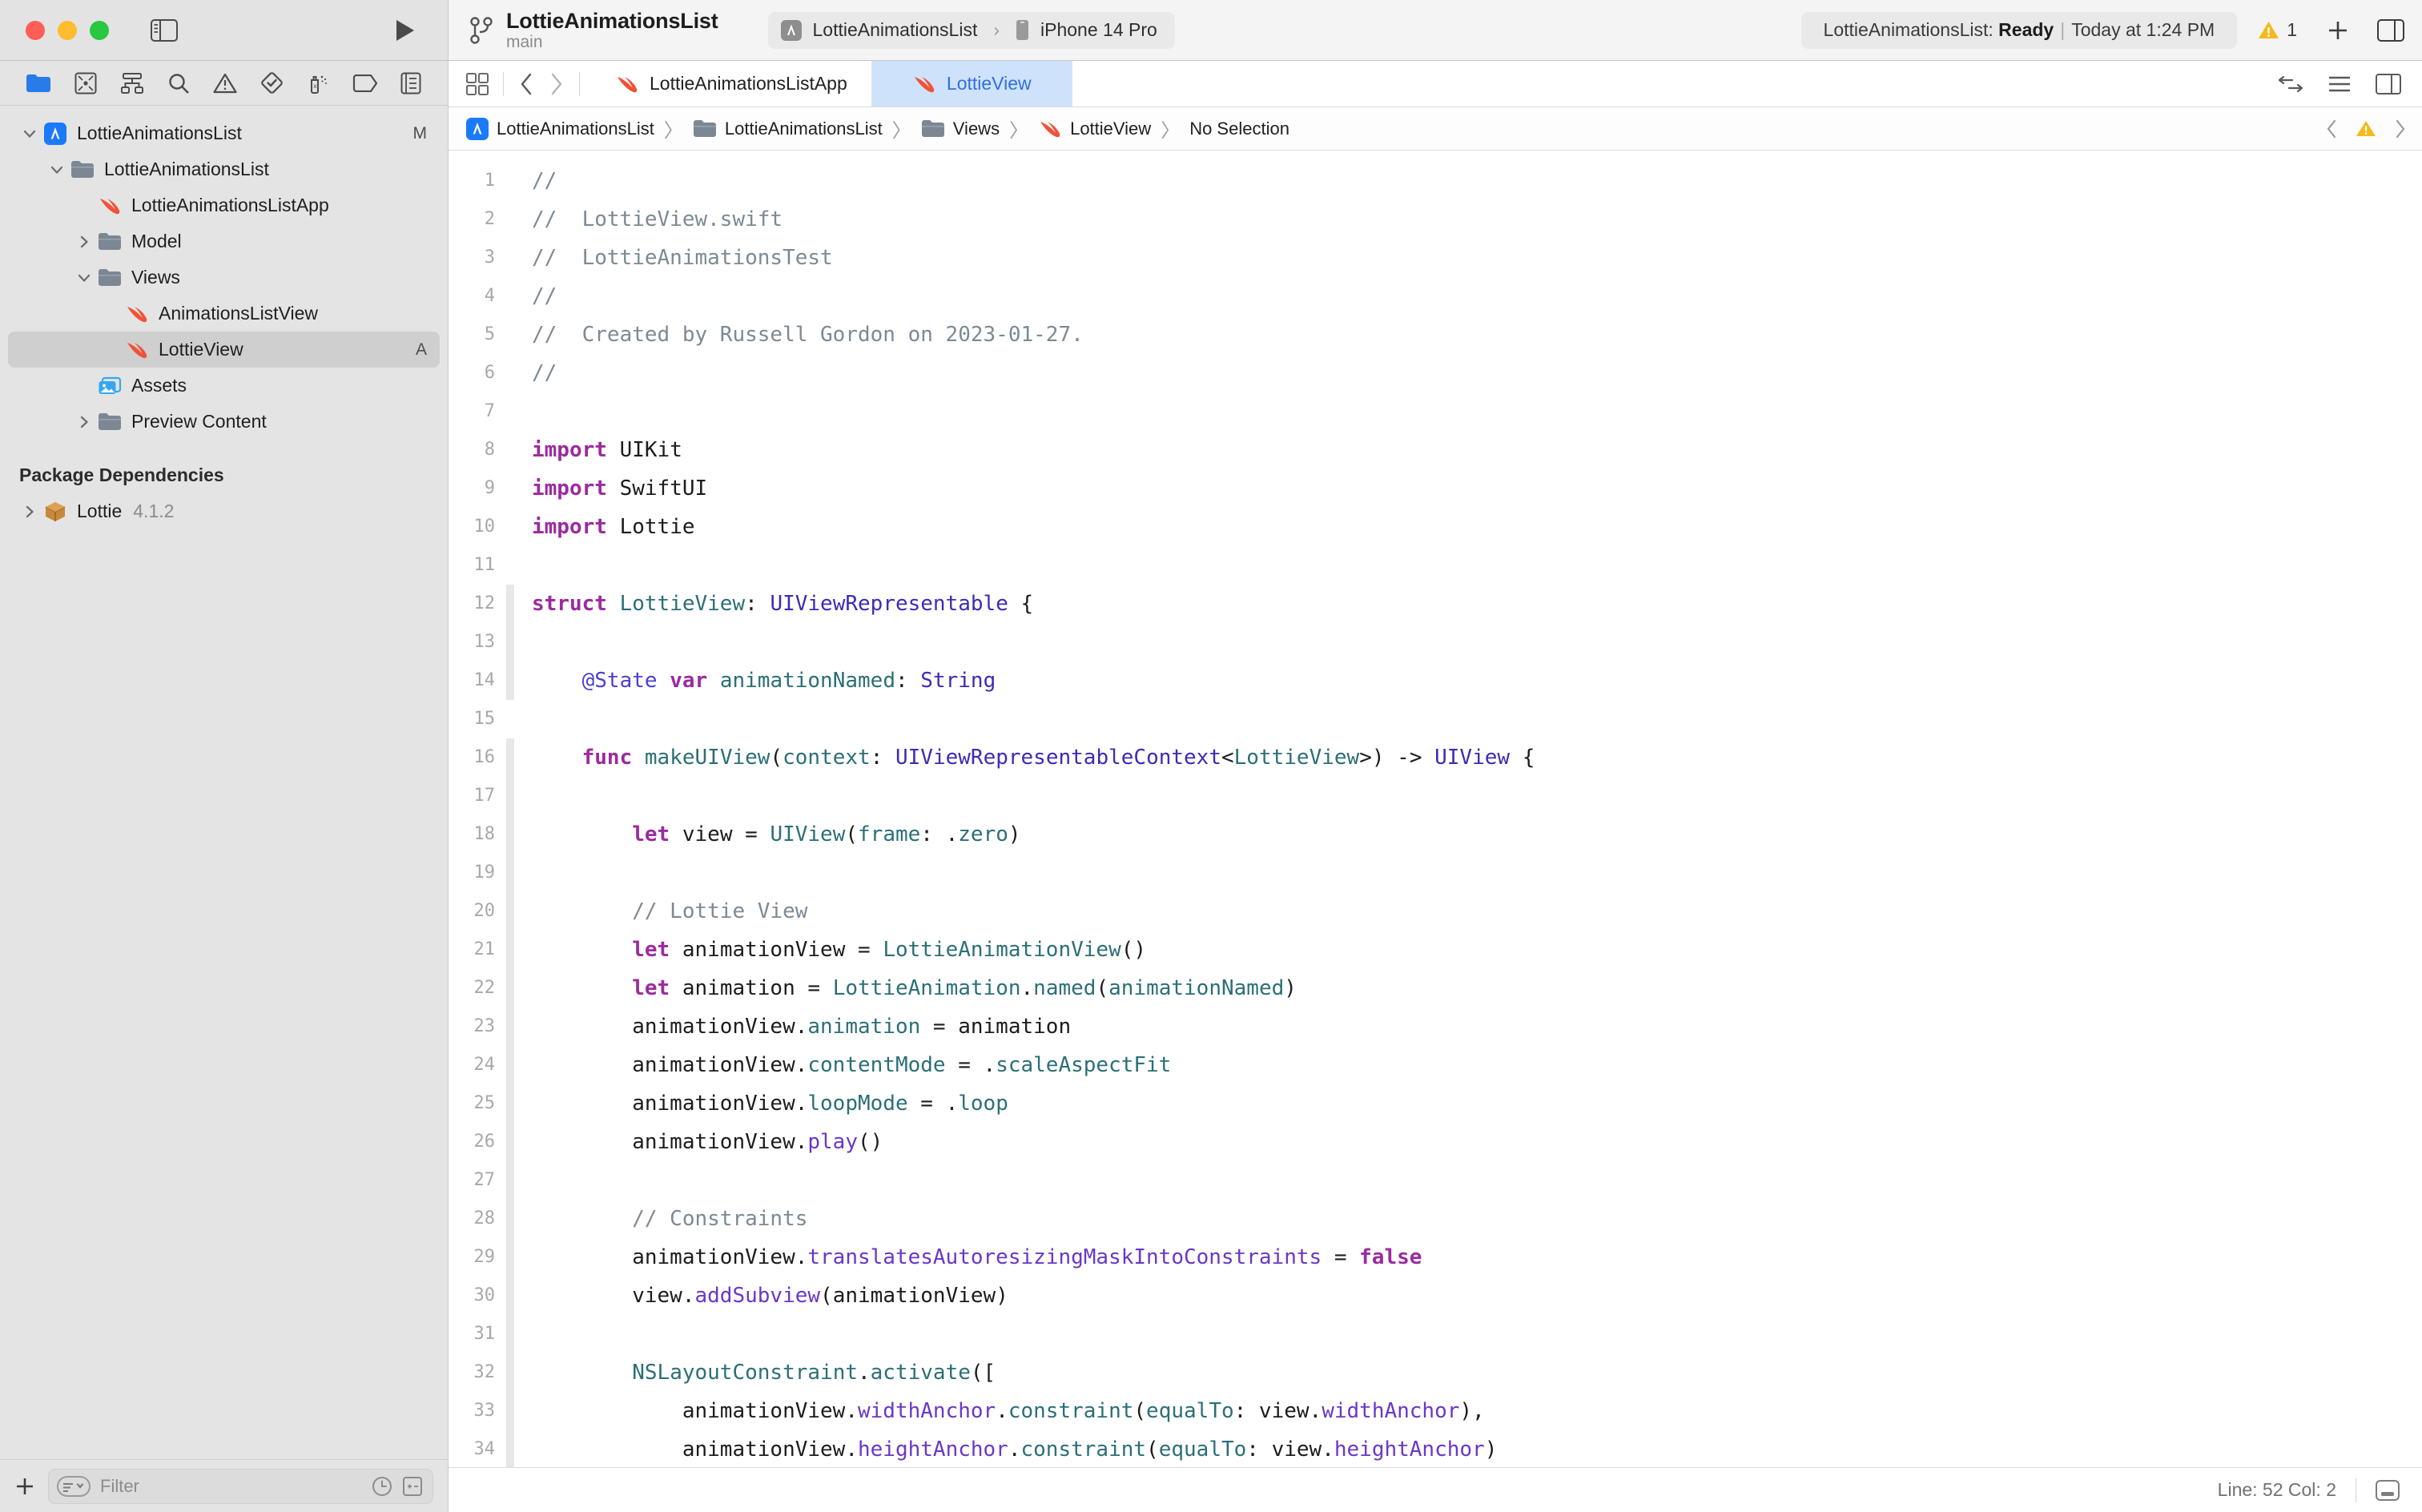 This screenshot has width=2422, height=1512. What do you see at coordinates (490, 411) in the screenshot?
I see `line-number: 7` at bounding box center [490, 411].